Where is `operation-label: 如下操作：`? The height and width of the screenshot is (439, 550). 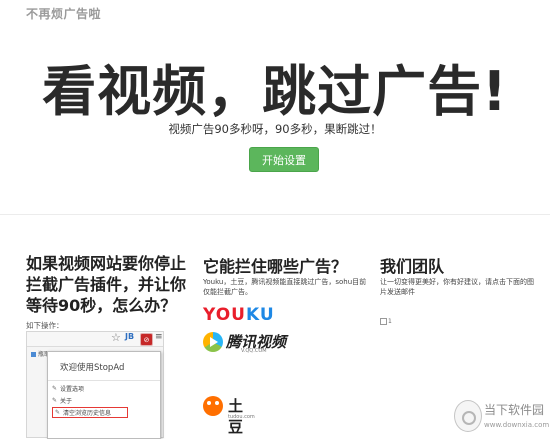
operation-label: 如下操作： is located at coordinates (45, 325).